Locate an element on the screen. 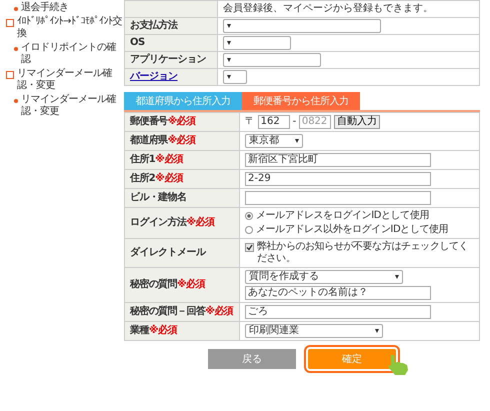 Image resolution: width=490 pixels, height=411 pixels. field-label: ダイレクトメール is located at coordinates (168, 252).